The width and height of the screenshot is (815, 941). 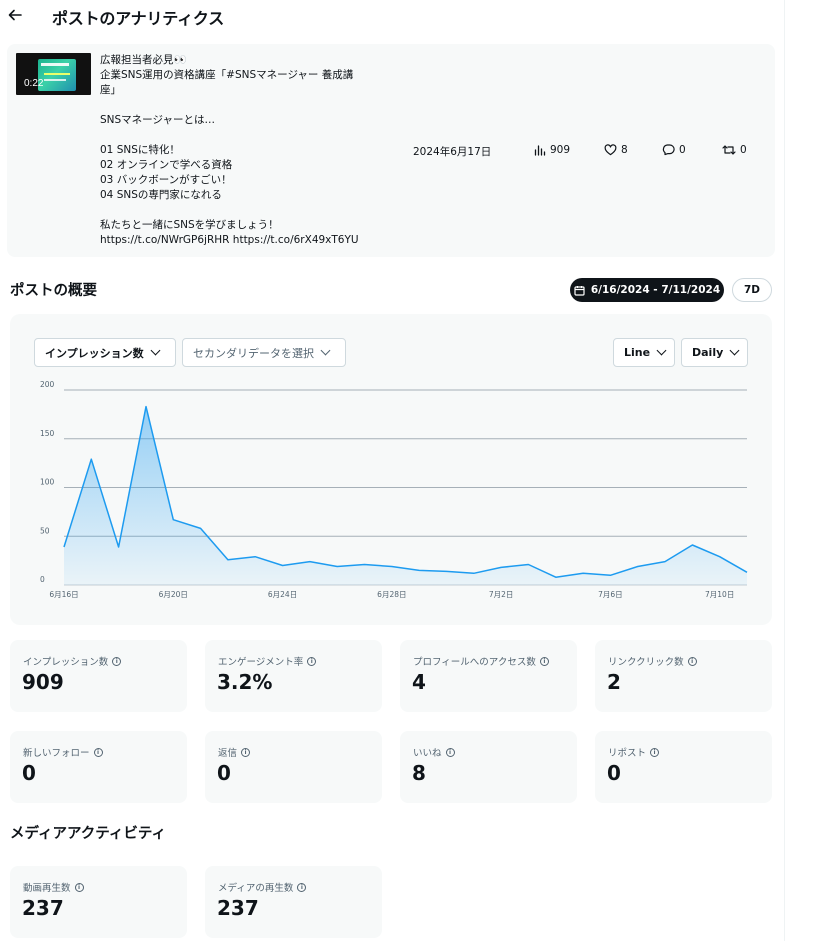 What do you see at coordinates (245, 682) in the screenshot?
I see `metric-value: 3.2%` at bounding box center [245, 682].